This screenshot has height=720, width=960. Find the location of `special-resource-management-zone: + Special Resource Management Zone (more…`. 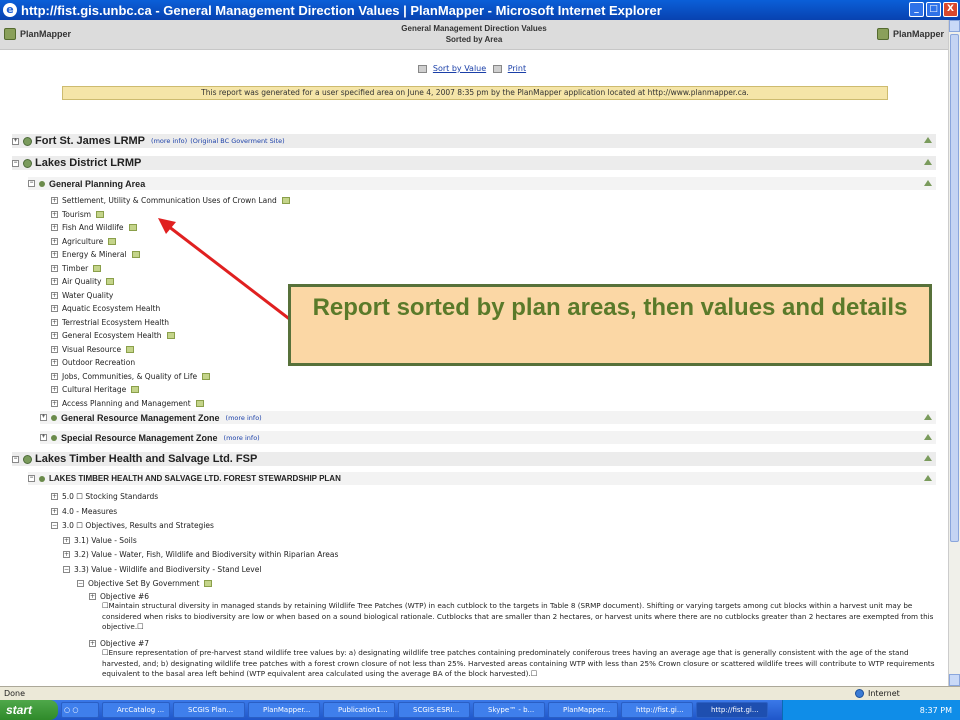

special-resource-management-zone: + Special Resource Management Zone (more… is located at coordinates (488, 437).